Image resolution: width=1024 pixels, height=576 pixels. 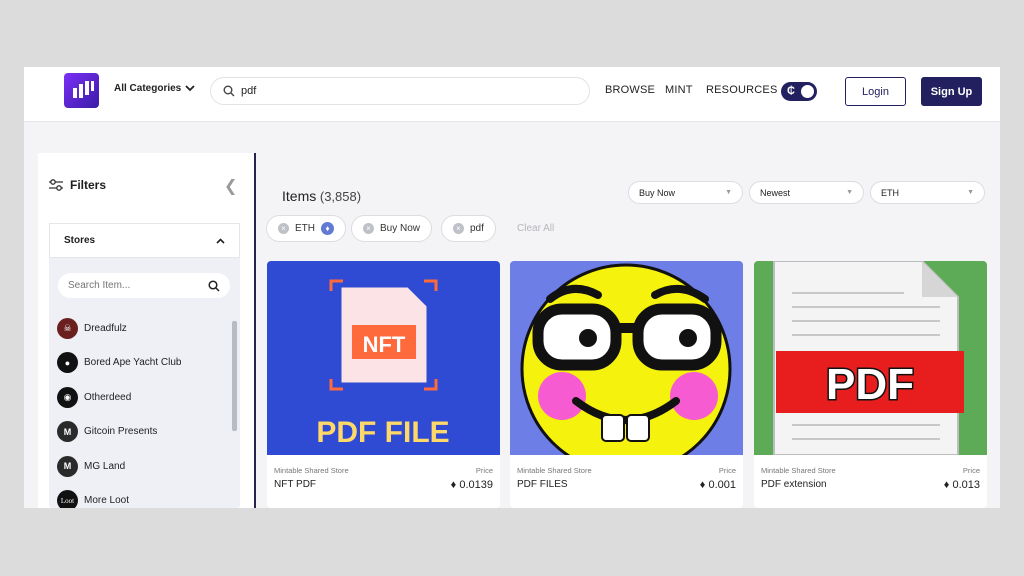 I want to click on category-dropdown: All Categories, so click(x=154, y=88).